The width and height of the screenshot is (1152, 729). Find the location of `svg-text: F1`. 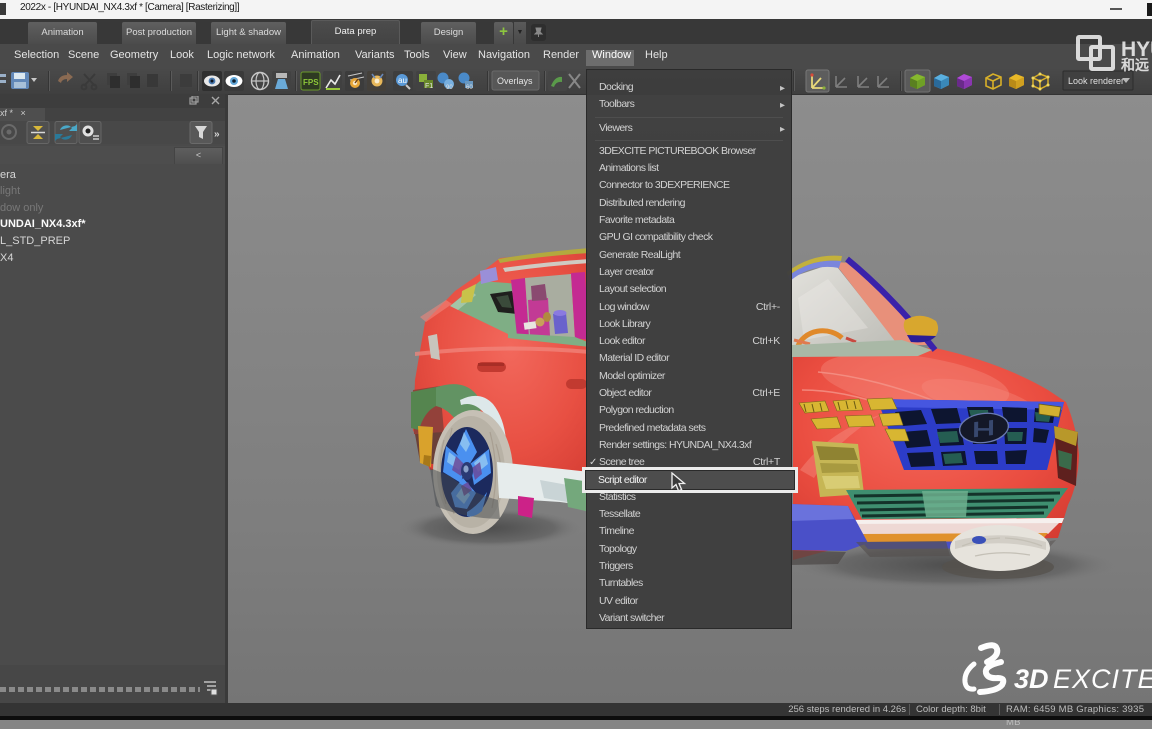

svg-text: F1 is located at coordinates (429, 86).